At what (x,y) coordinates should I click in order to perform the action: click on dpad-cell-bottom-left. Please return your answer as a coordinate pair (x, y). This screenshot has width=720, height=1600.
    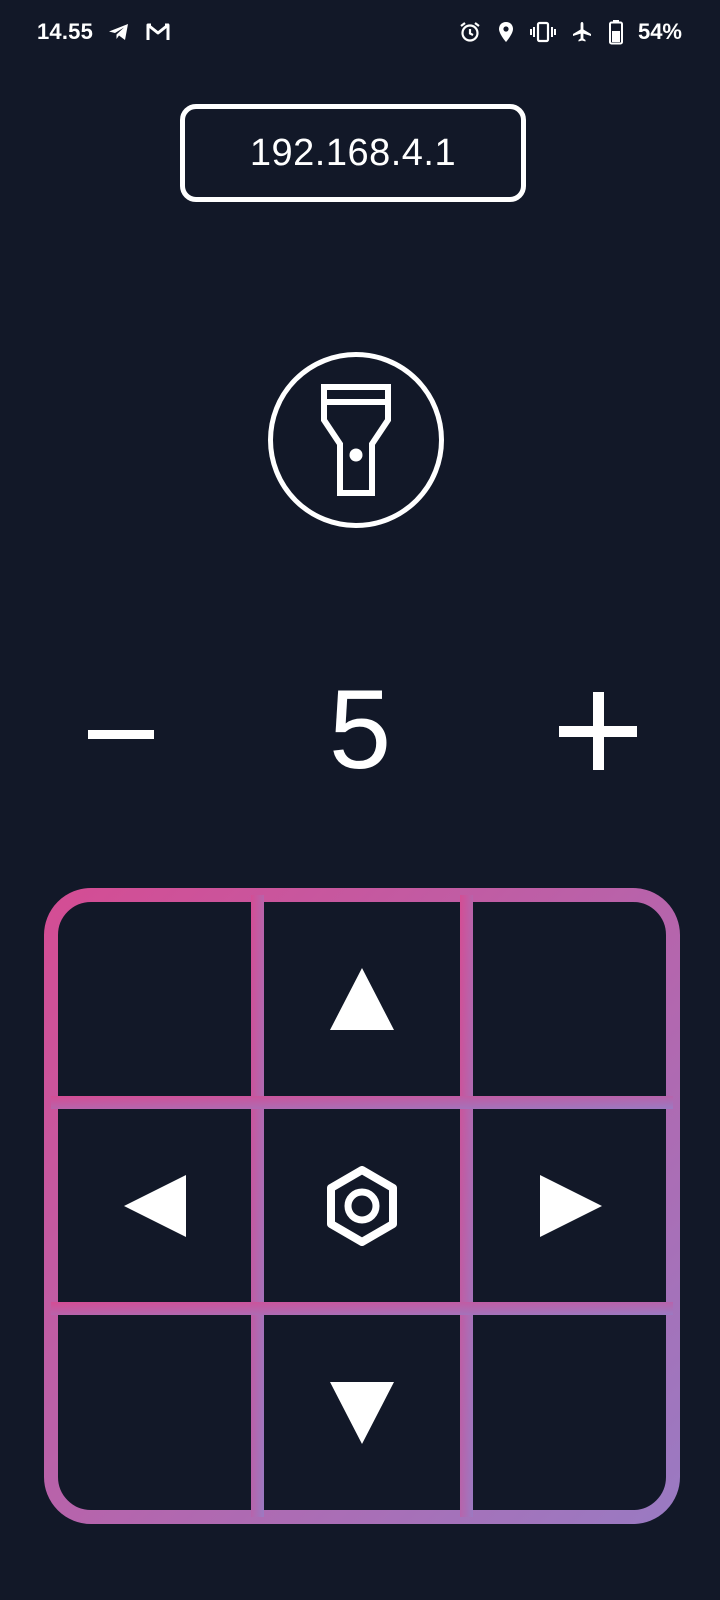
    Looking at the image, I should click on (154, 1412).